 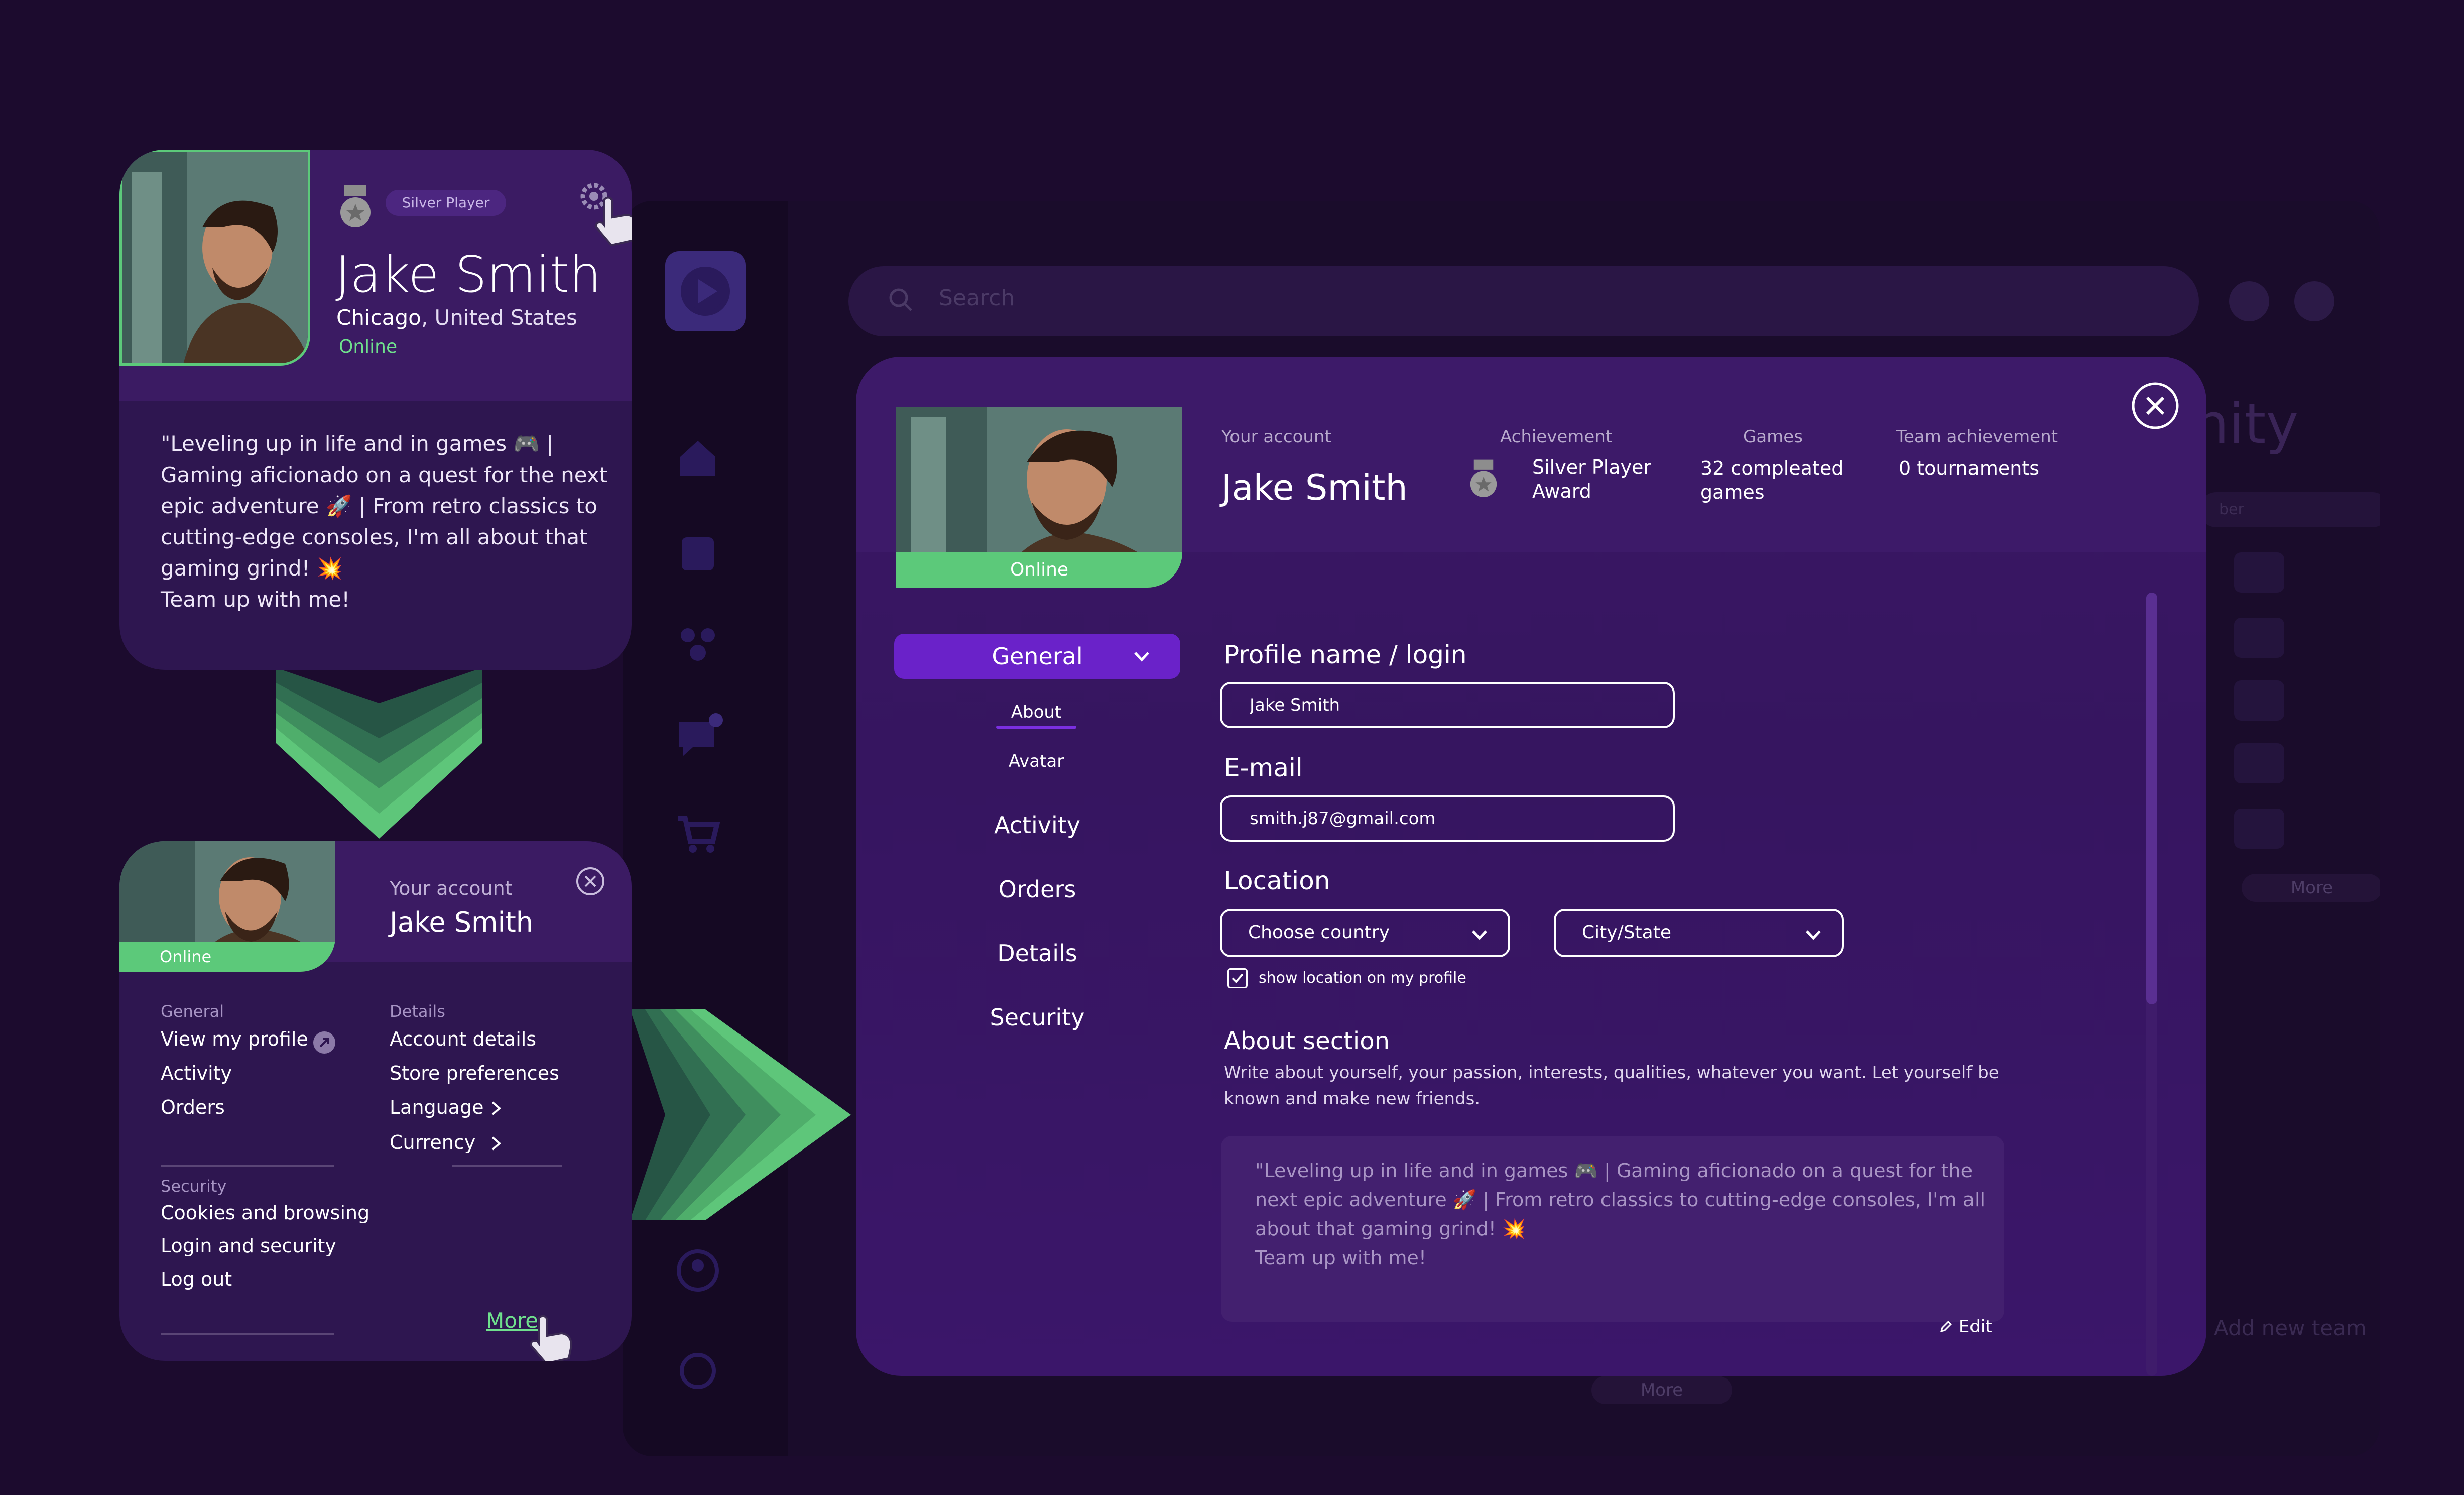 What do you see at coordinates (1276, 437) in the screenshot?
I see `account-label: Your account` at bounding box center [1276, 437].